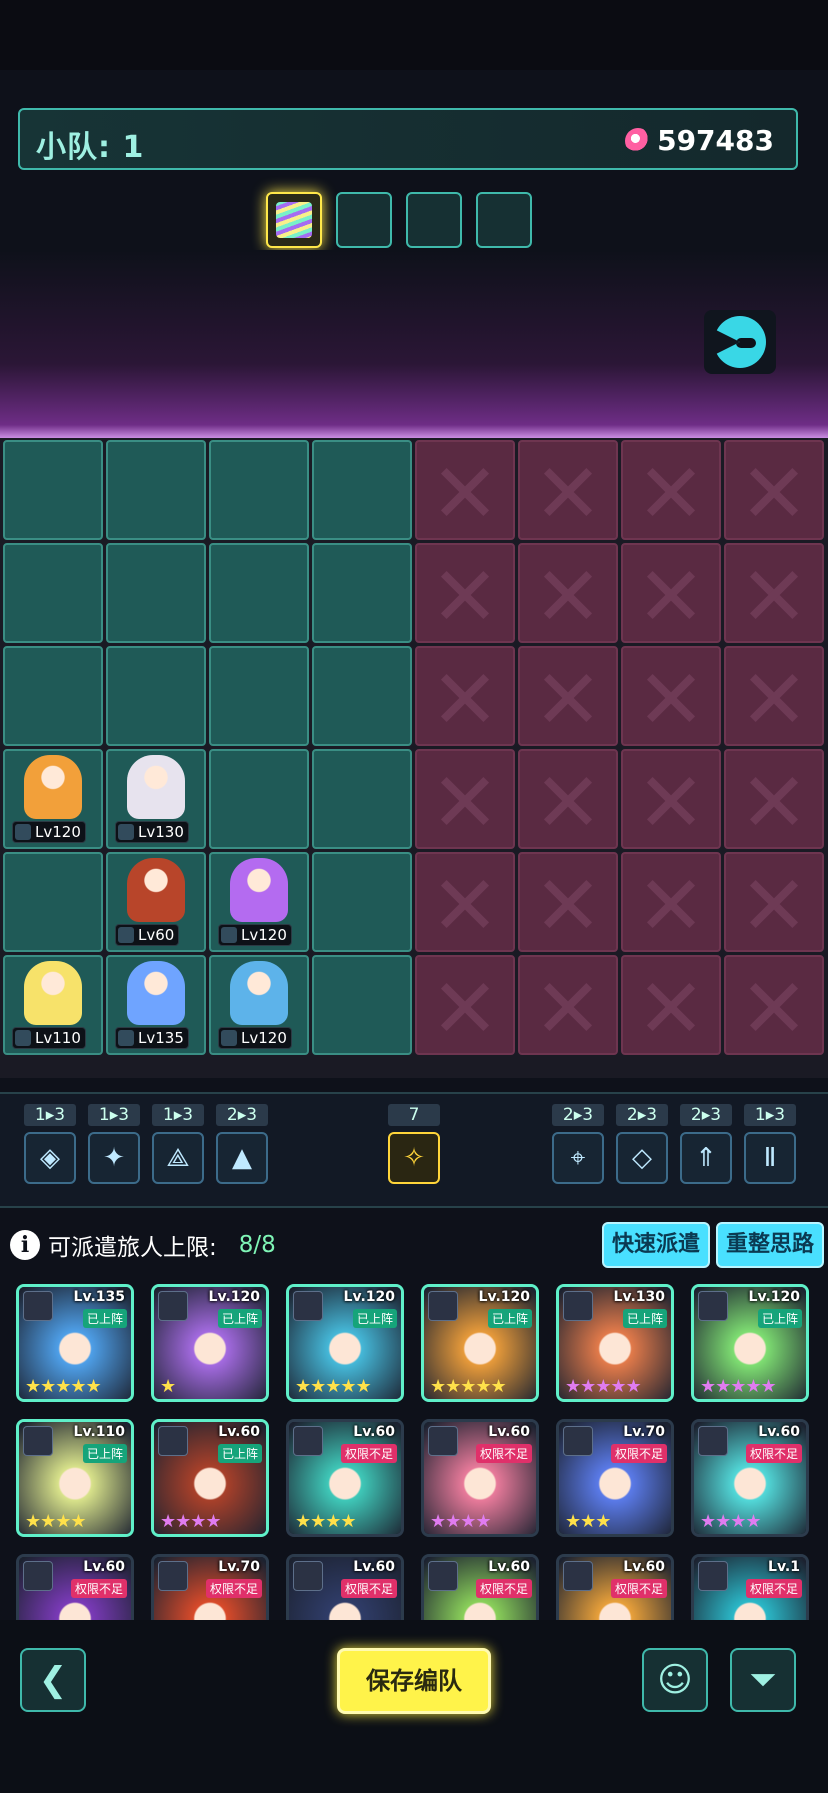  I want to click on chevron-left-icon: ❮, so click(53, 1680).